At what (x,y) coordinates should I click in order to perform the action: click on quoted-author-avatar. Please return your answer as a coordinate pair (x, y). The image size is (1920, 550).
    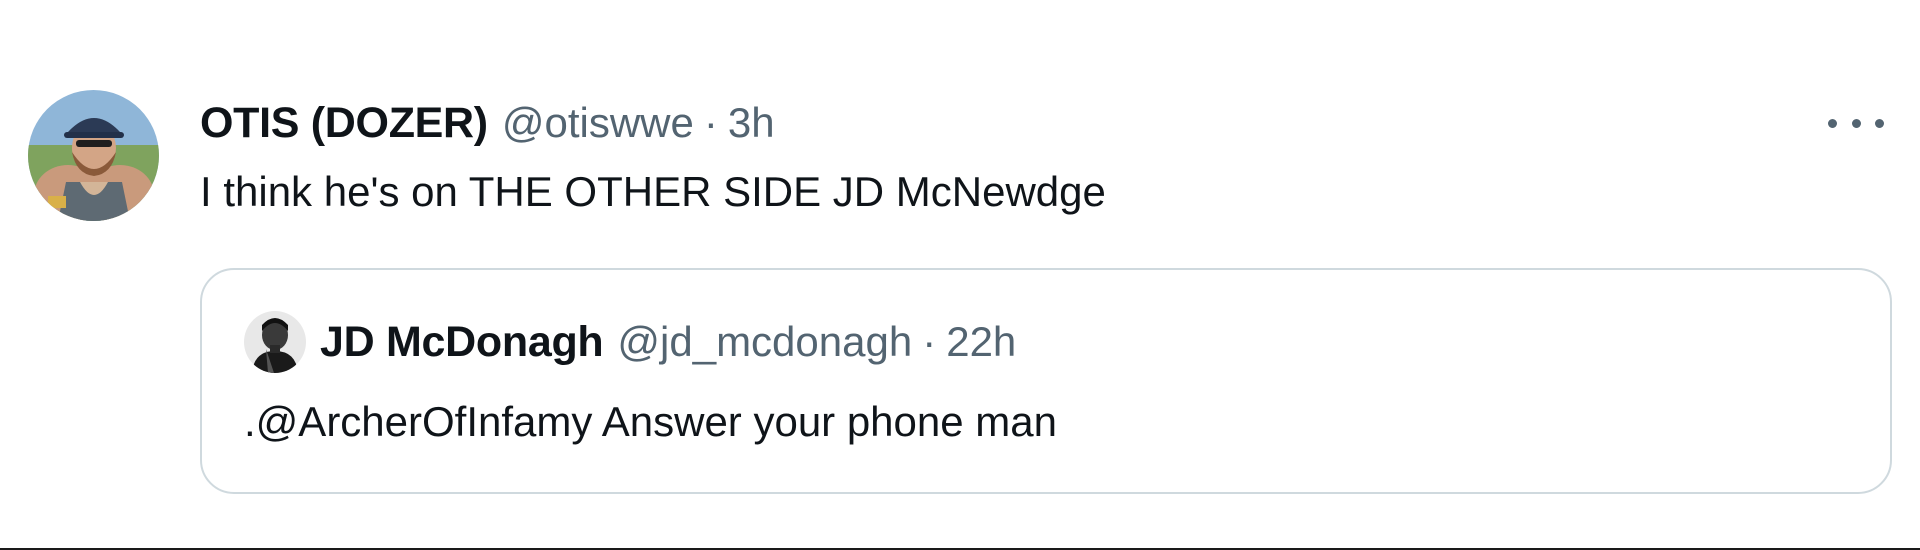
    Looking at the image, I should click on (275, 342).